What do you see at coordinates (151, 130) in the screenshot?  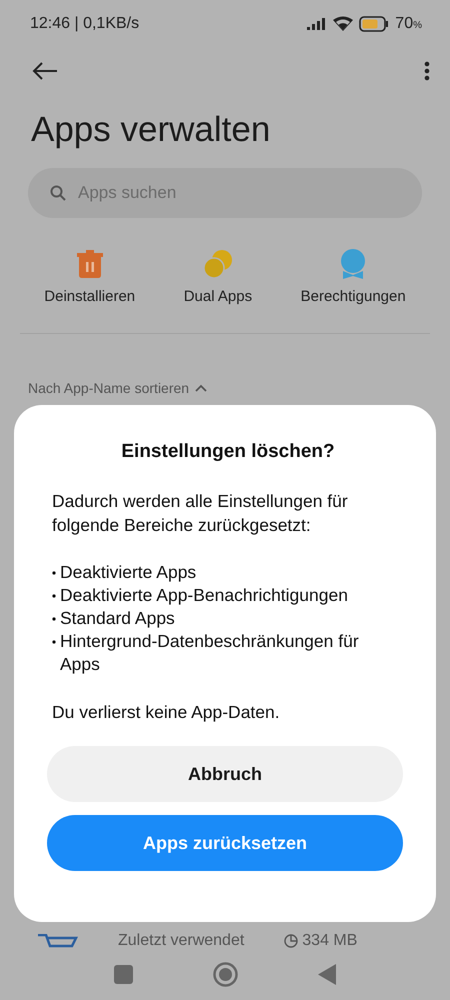 I see `page-title: Apps verwalten` at bounding box center [151, 130].